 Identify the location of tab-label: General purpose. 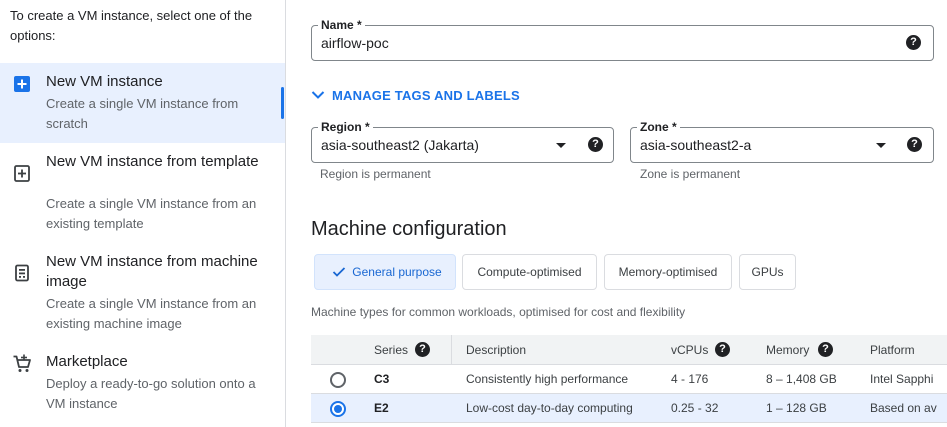
(397, 272).